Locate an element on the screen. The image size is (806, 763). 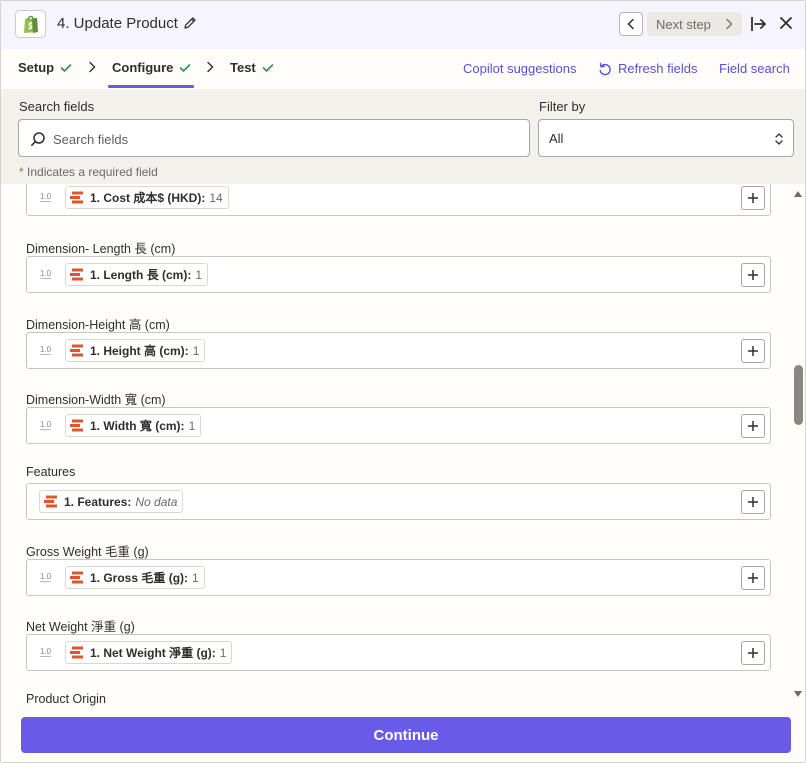
mapped-value-pill: 1. Gross 毛重 (g): 1 is located at coordinates (135, 577).